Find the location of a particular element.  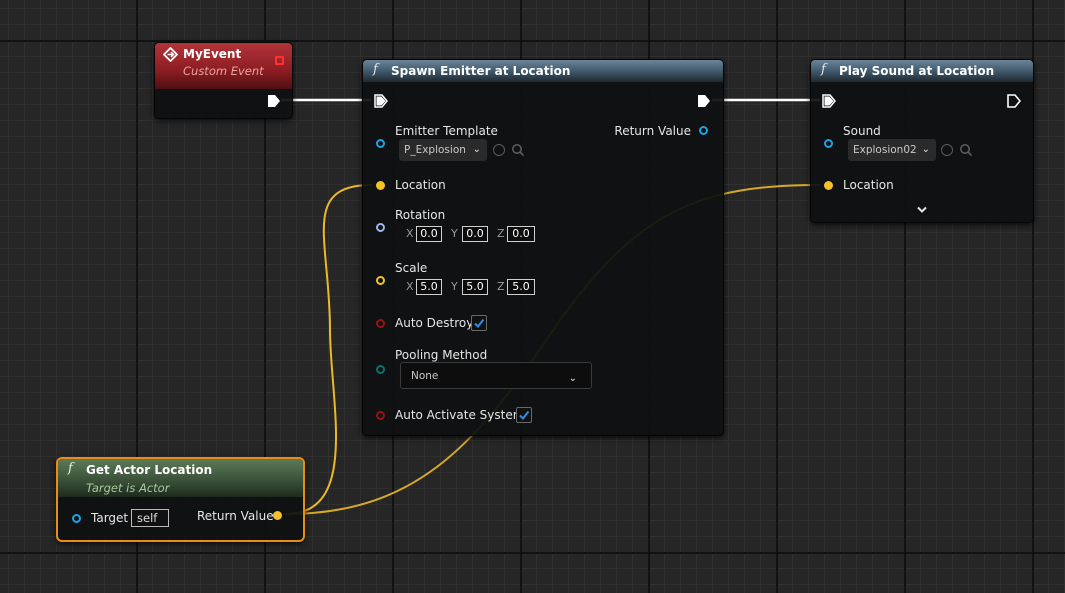

node-title: MyEvent is located at coordinates (212, 54).